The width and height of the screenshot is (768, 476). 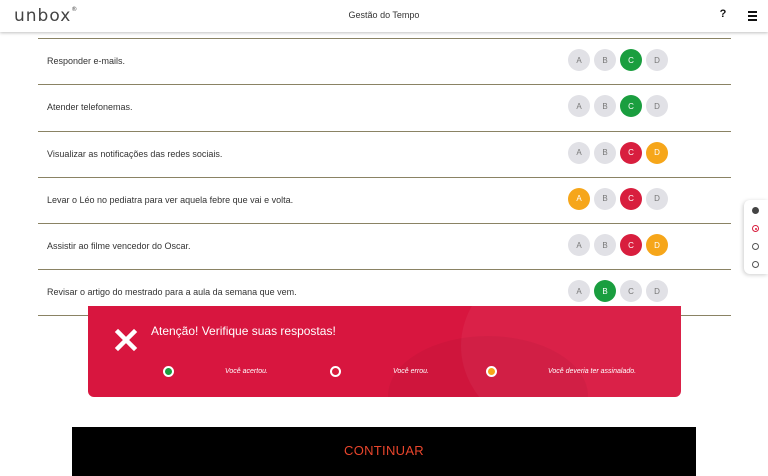 What do you see at coordinates (411, 371) in the screenshot?
I see `legend-wrong-label: Você errou.` at bounding box center [411, 371].